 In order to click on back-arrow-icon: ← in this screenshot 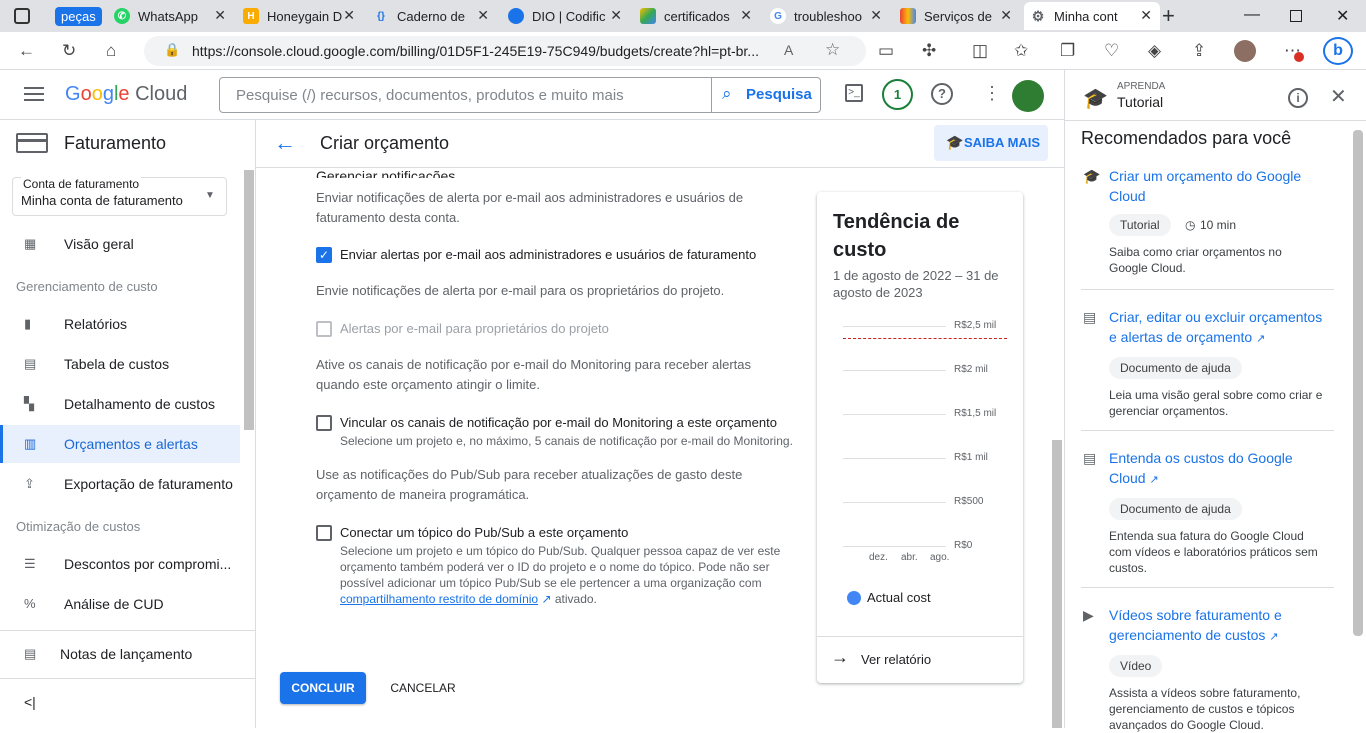, I will do `click(285, 143)`.